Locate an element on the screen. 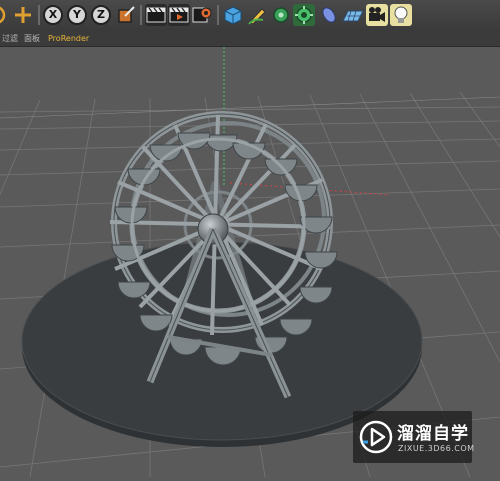  menu-filter: 过滤 is located at coordinates (10, 38).